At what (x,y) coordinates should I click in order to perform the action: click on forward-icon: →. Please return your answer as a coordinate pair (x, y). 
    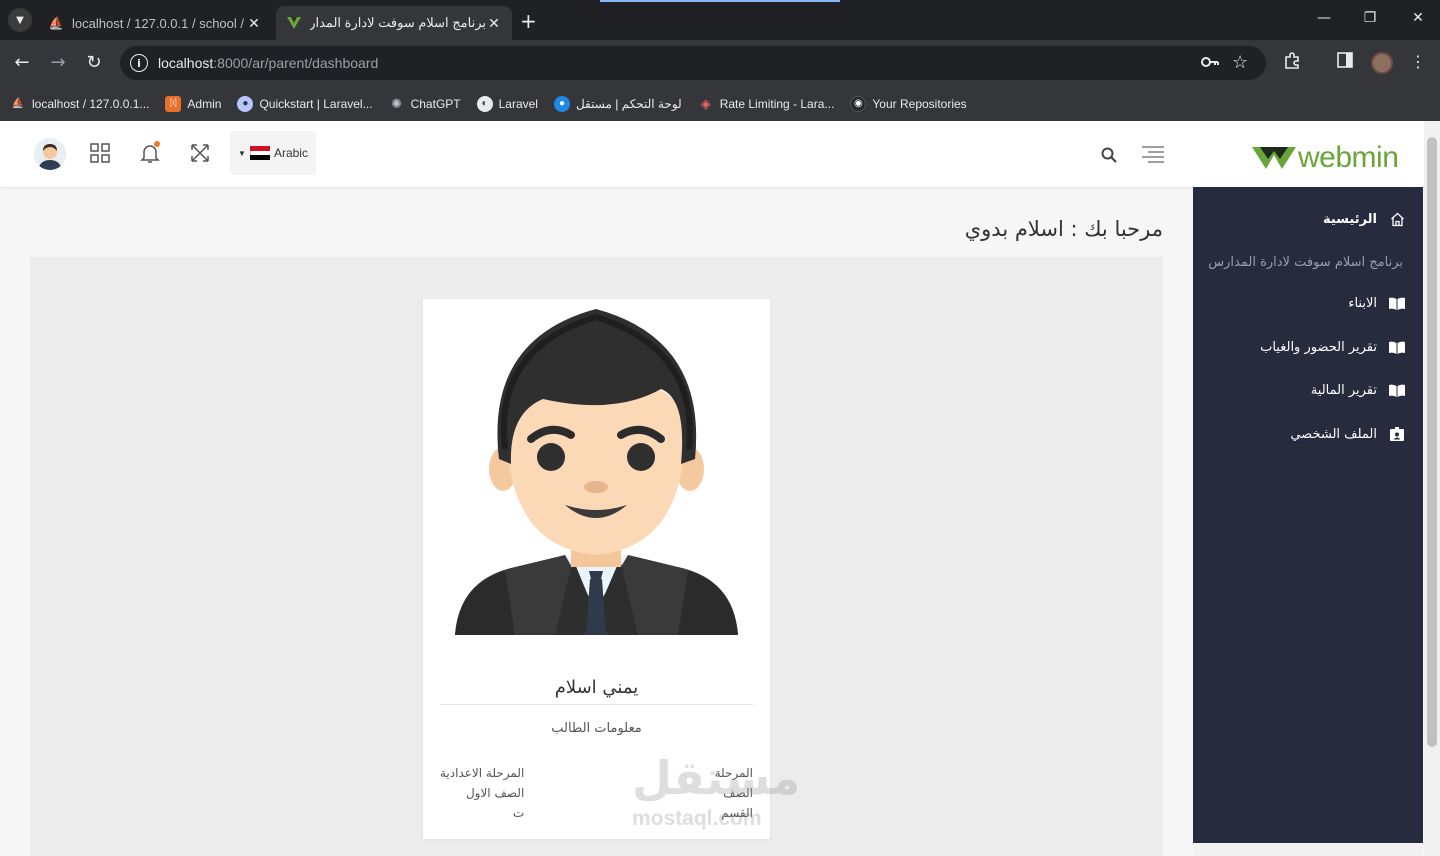
    Looking at the image, I should click on (58, 62).